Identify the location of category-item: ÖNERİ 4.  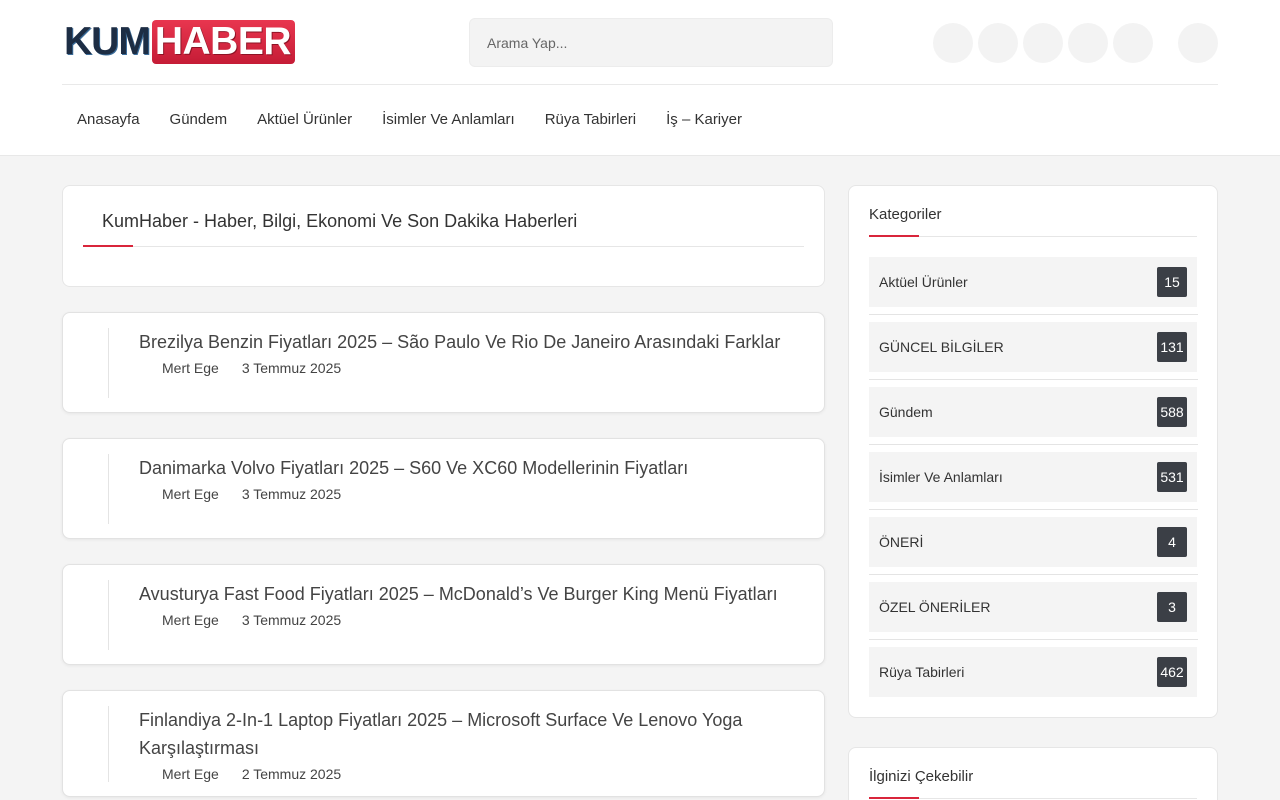
(1033, 546).